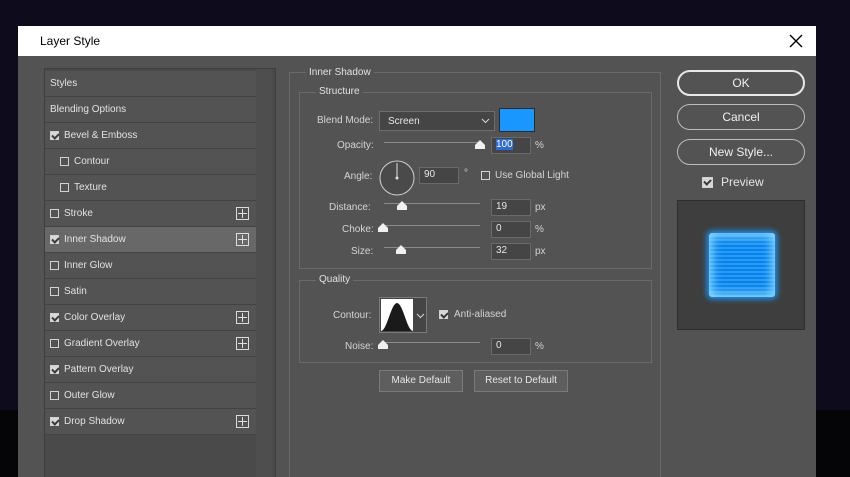  What do you see at coordinates (352, 315) in the screenshot?
I see `contour-label: Contour:` at bounding box center [352, 315].